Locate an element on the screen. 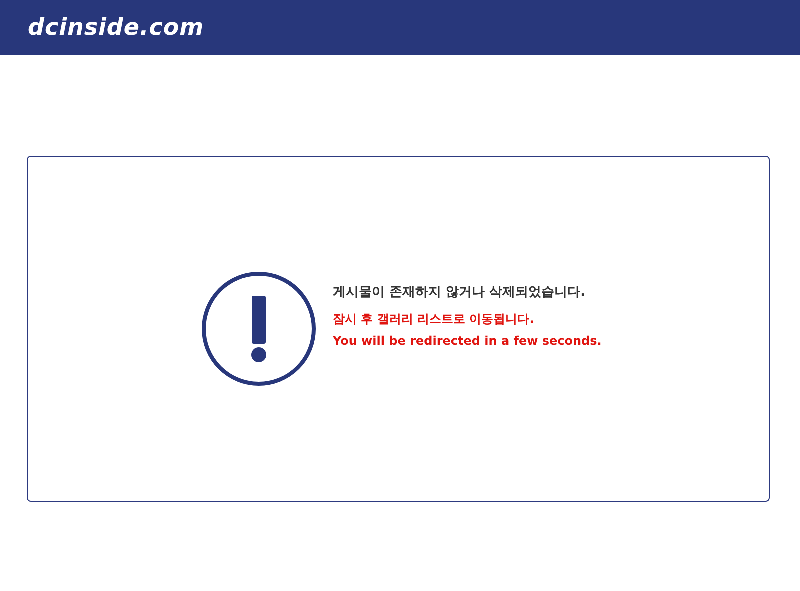  error-message: 게시물이 존재하지 않거나 삭제되었습니다. is located at coordinates (460, 292).